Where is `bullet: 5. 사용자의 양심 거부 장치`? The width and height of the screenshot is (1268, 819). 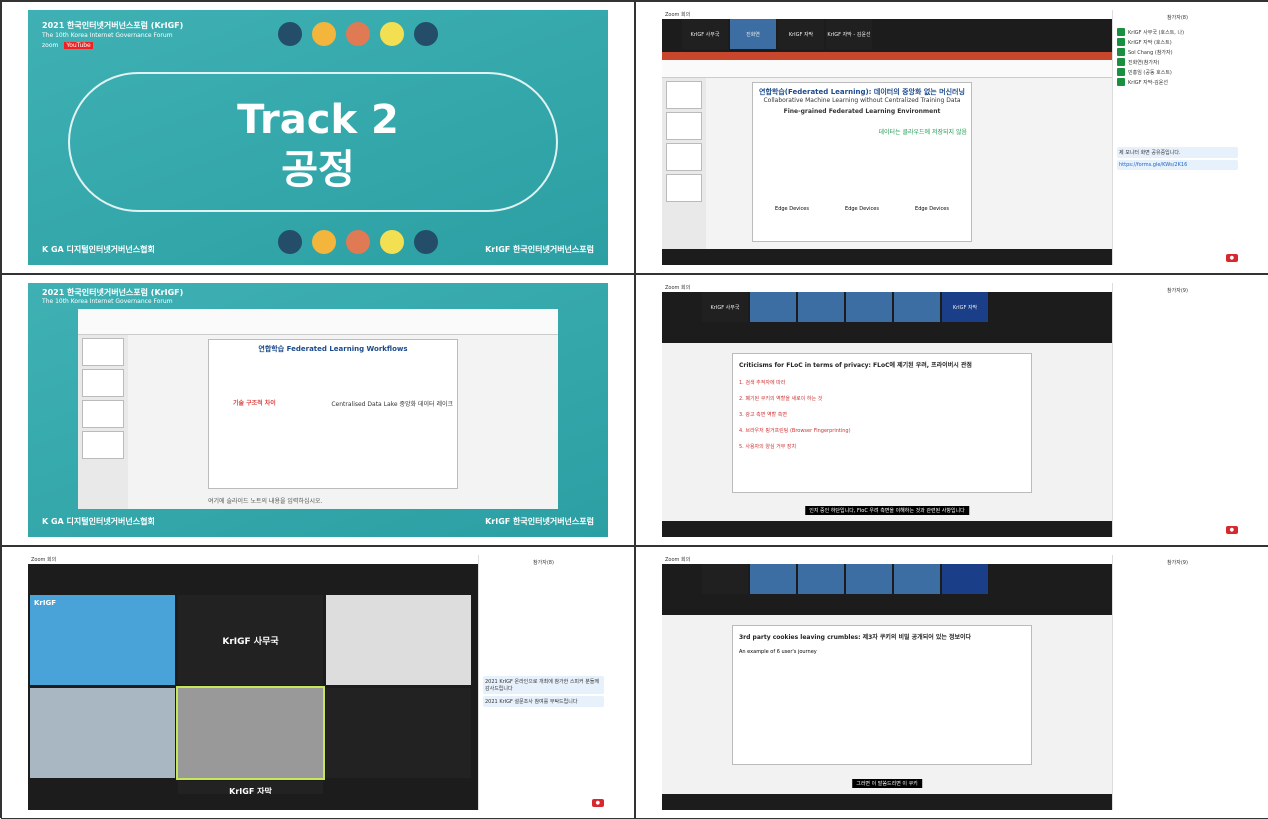
bullet: 5. 사용자의 양심 거부 장치 is located at coordinates (768, 447).